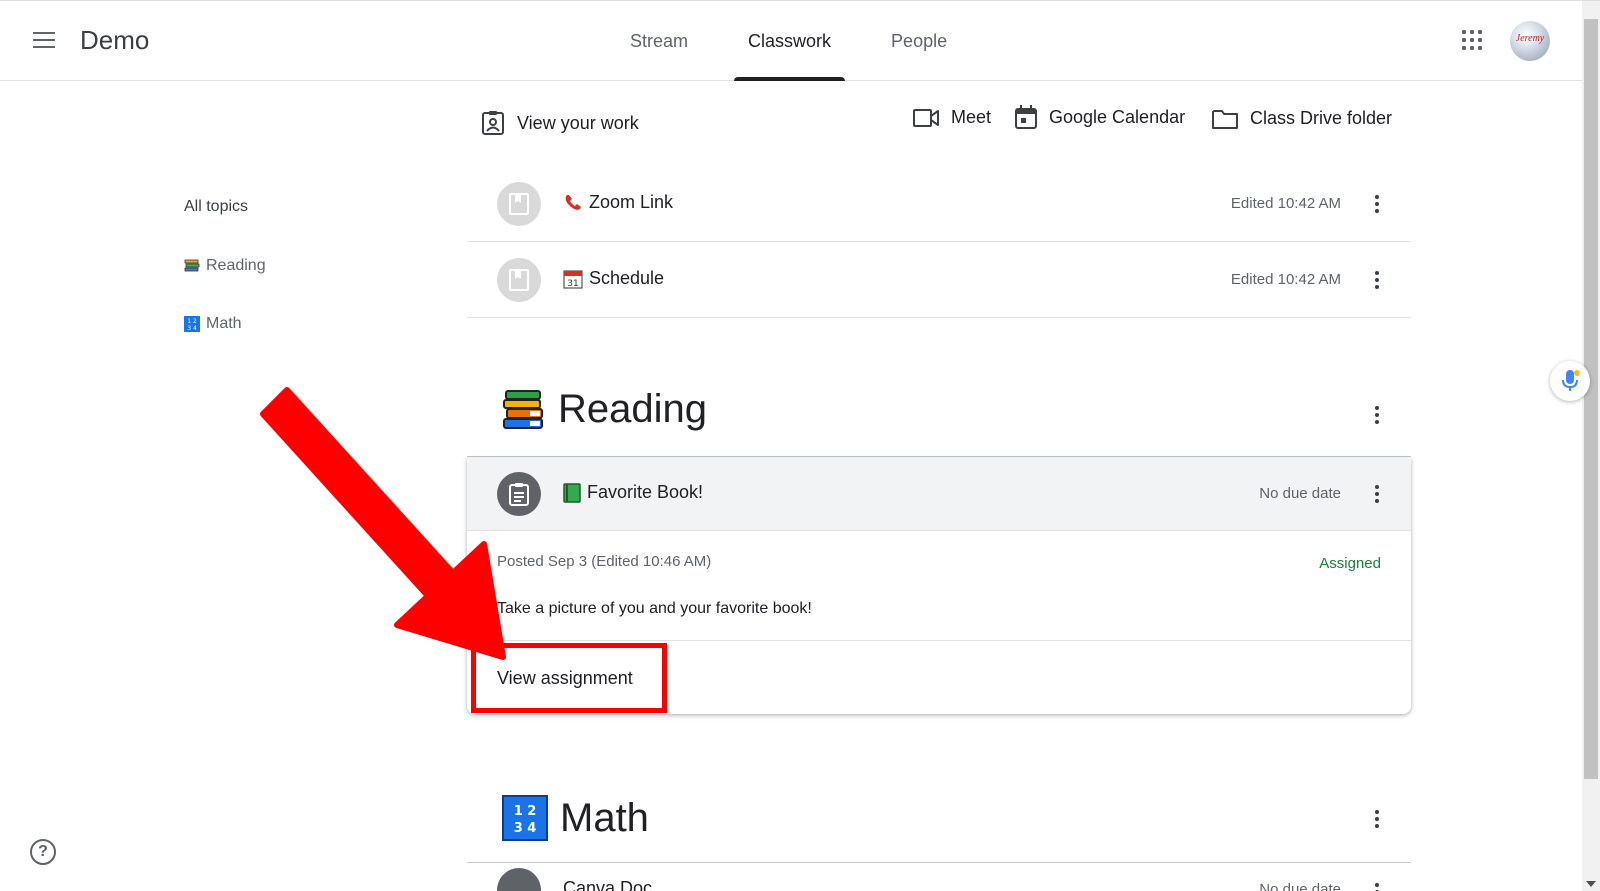 This screenshot has height=891, width=1600. I want to click on sidebar-item-label: Math, so click(224, 323).